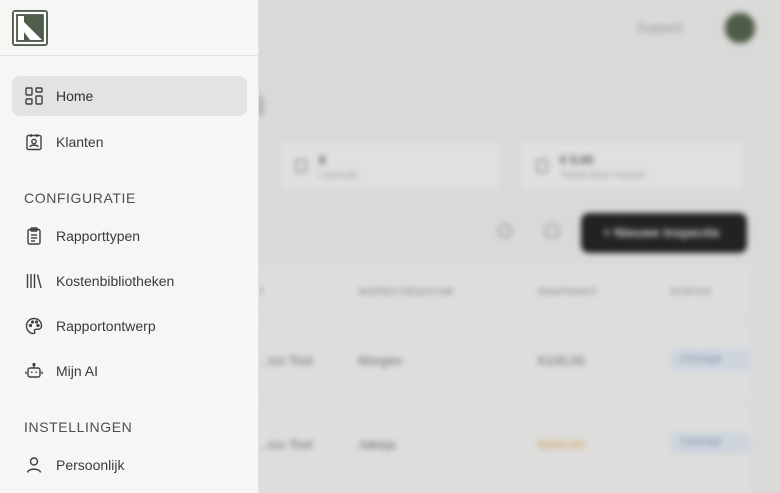  Describe the element at coordinates (129, 371) in the screenshot. I see `sidebar-item-mijn-ai: Mijn AI` at that location.